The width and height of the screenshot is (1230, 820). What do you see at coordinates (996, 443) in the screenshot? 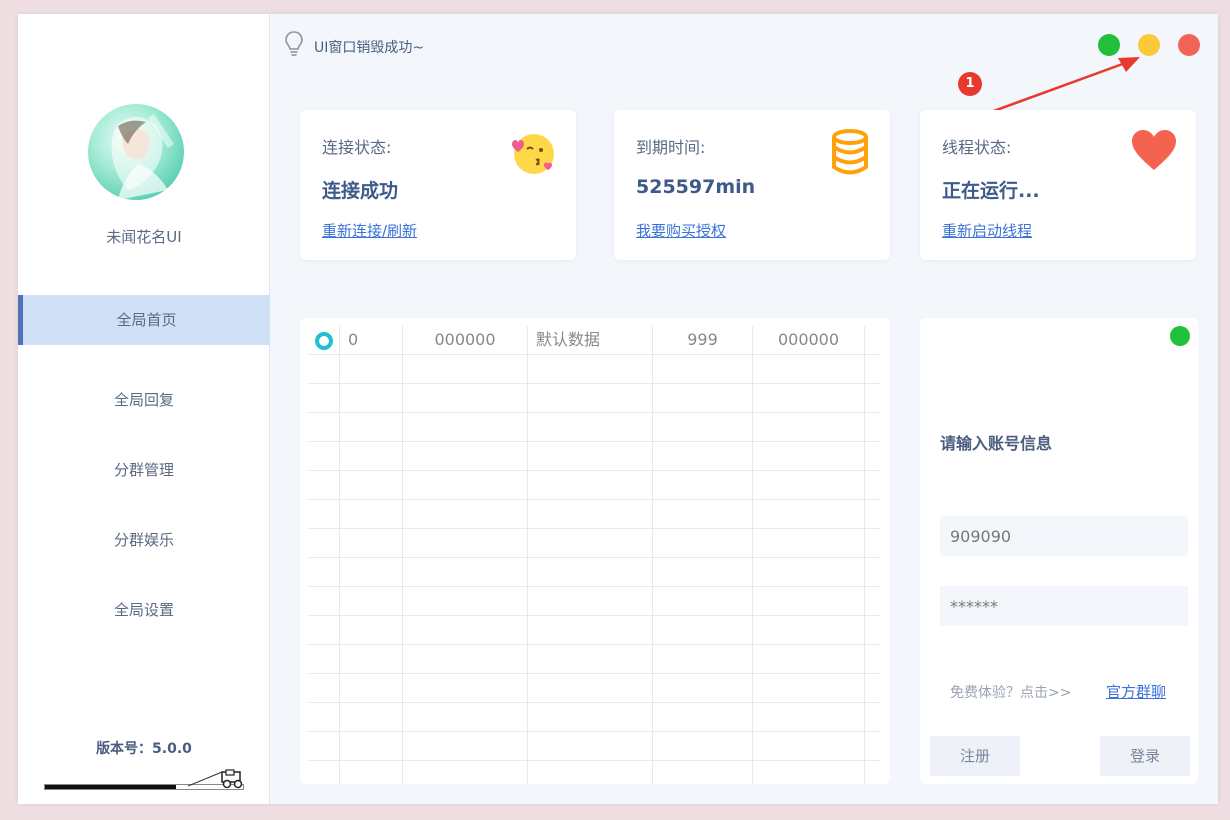
I see `login-title: 请输入账号信息` at bounding box center [996, 443].